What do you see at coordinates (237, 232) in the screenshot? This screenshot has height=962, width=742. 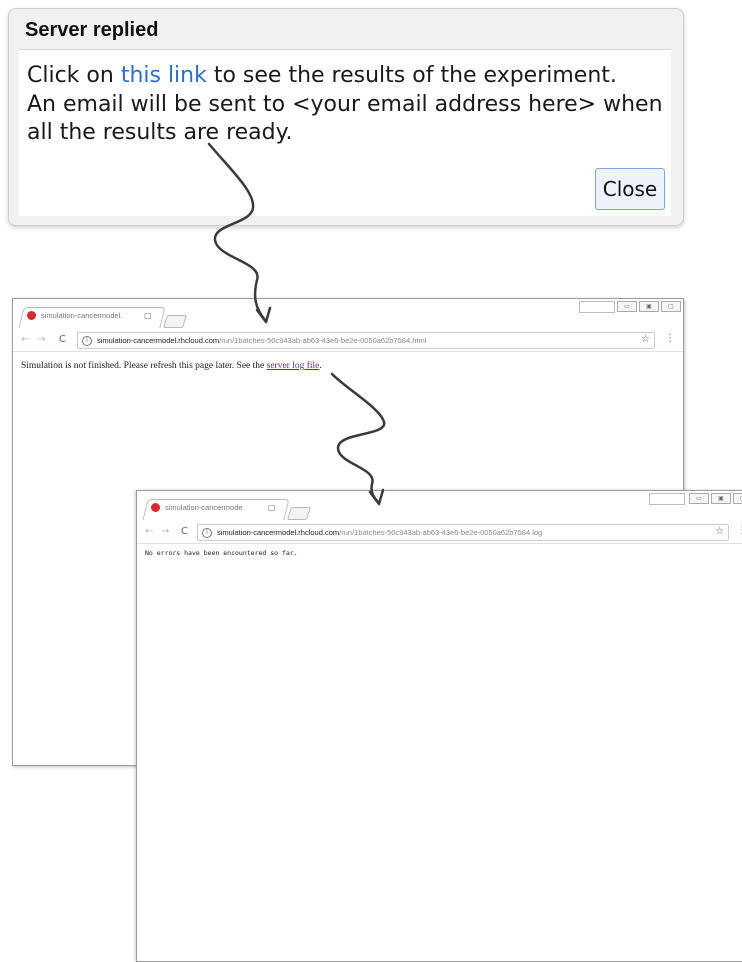 I see `squiggle-arrow-1-path` at bounding box center [237, 232].